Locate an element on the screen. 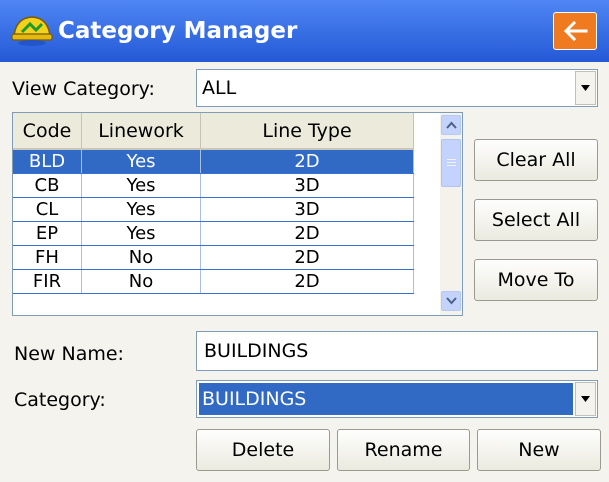 This screenshot has height=482, width=609. view-category-dropdown-button is located at coordinates (585, 88).